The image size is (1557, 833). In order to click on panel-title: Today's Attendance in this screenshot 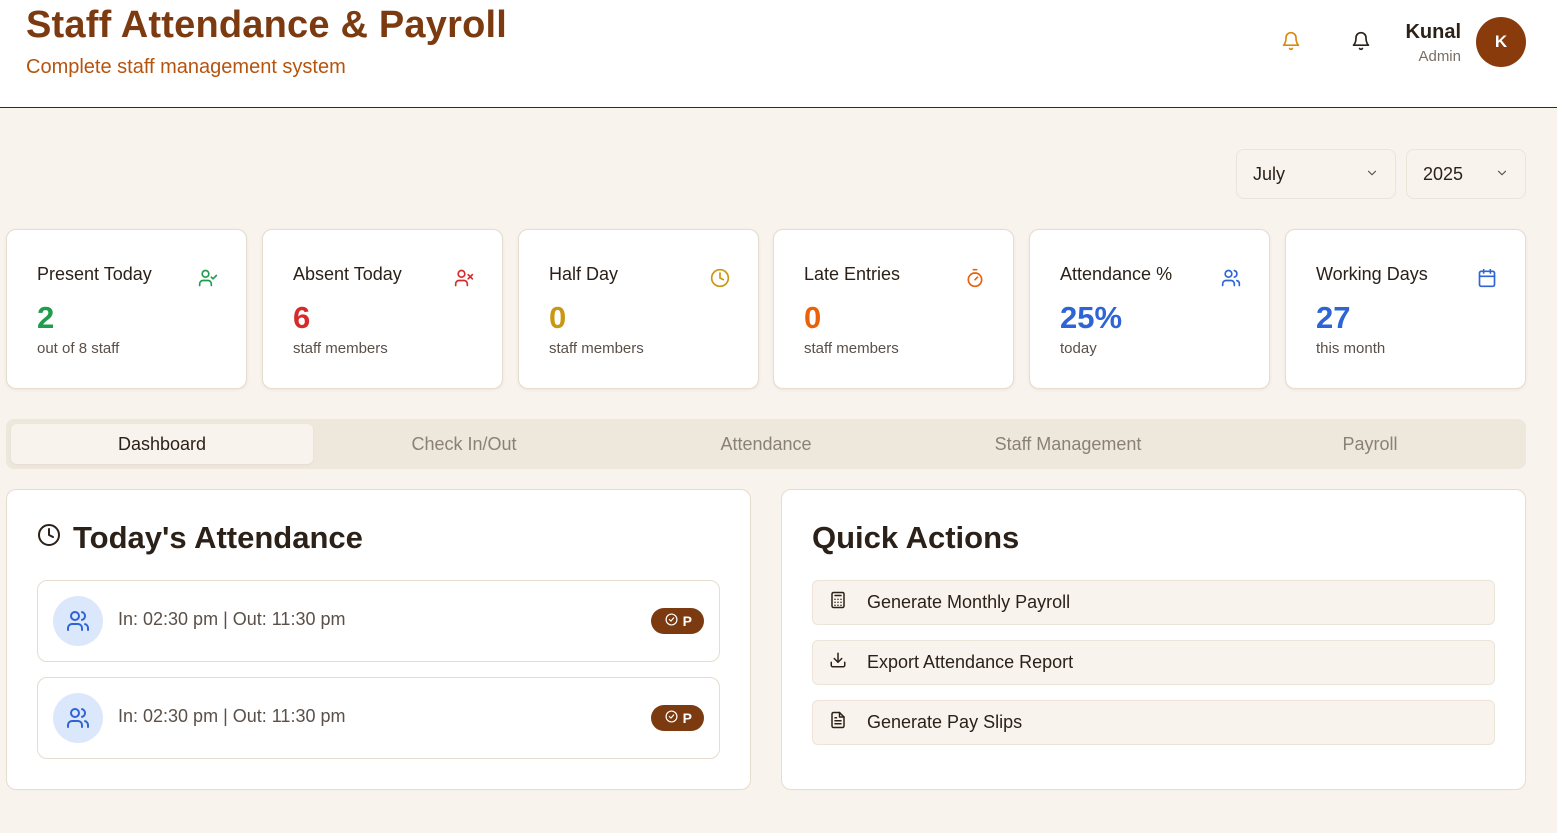, I will do `click(218, 537)`.